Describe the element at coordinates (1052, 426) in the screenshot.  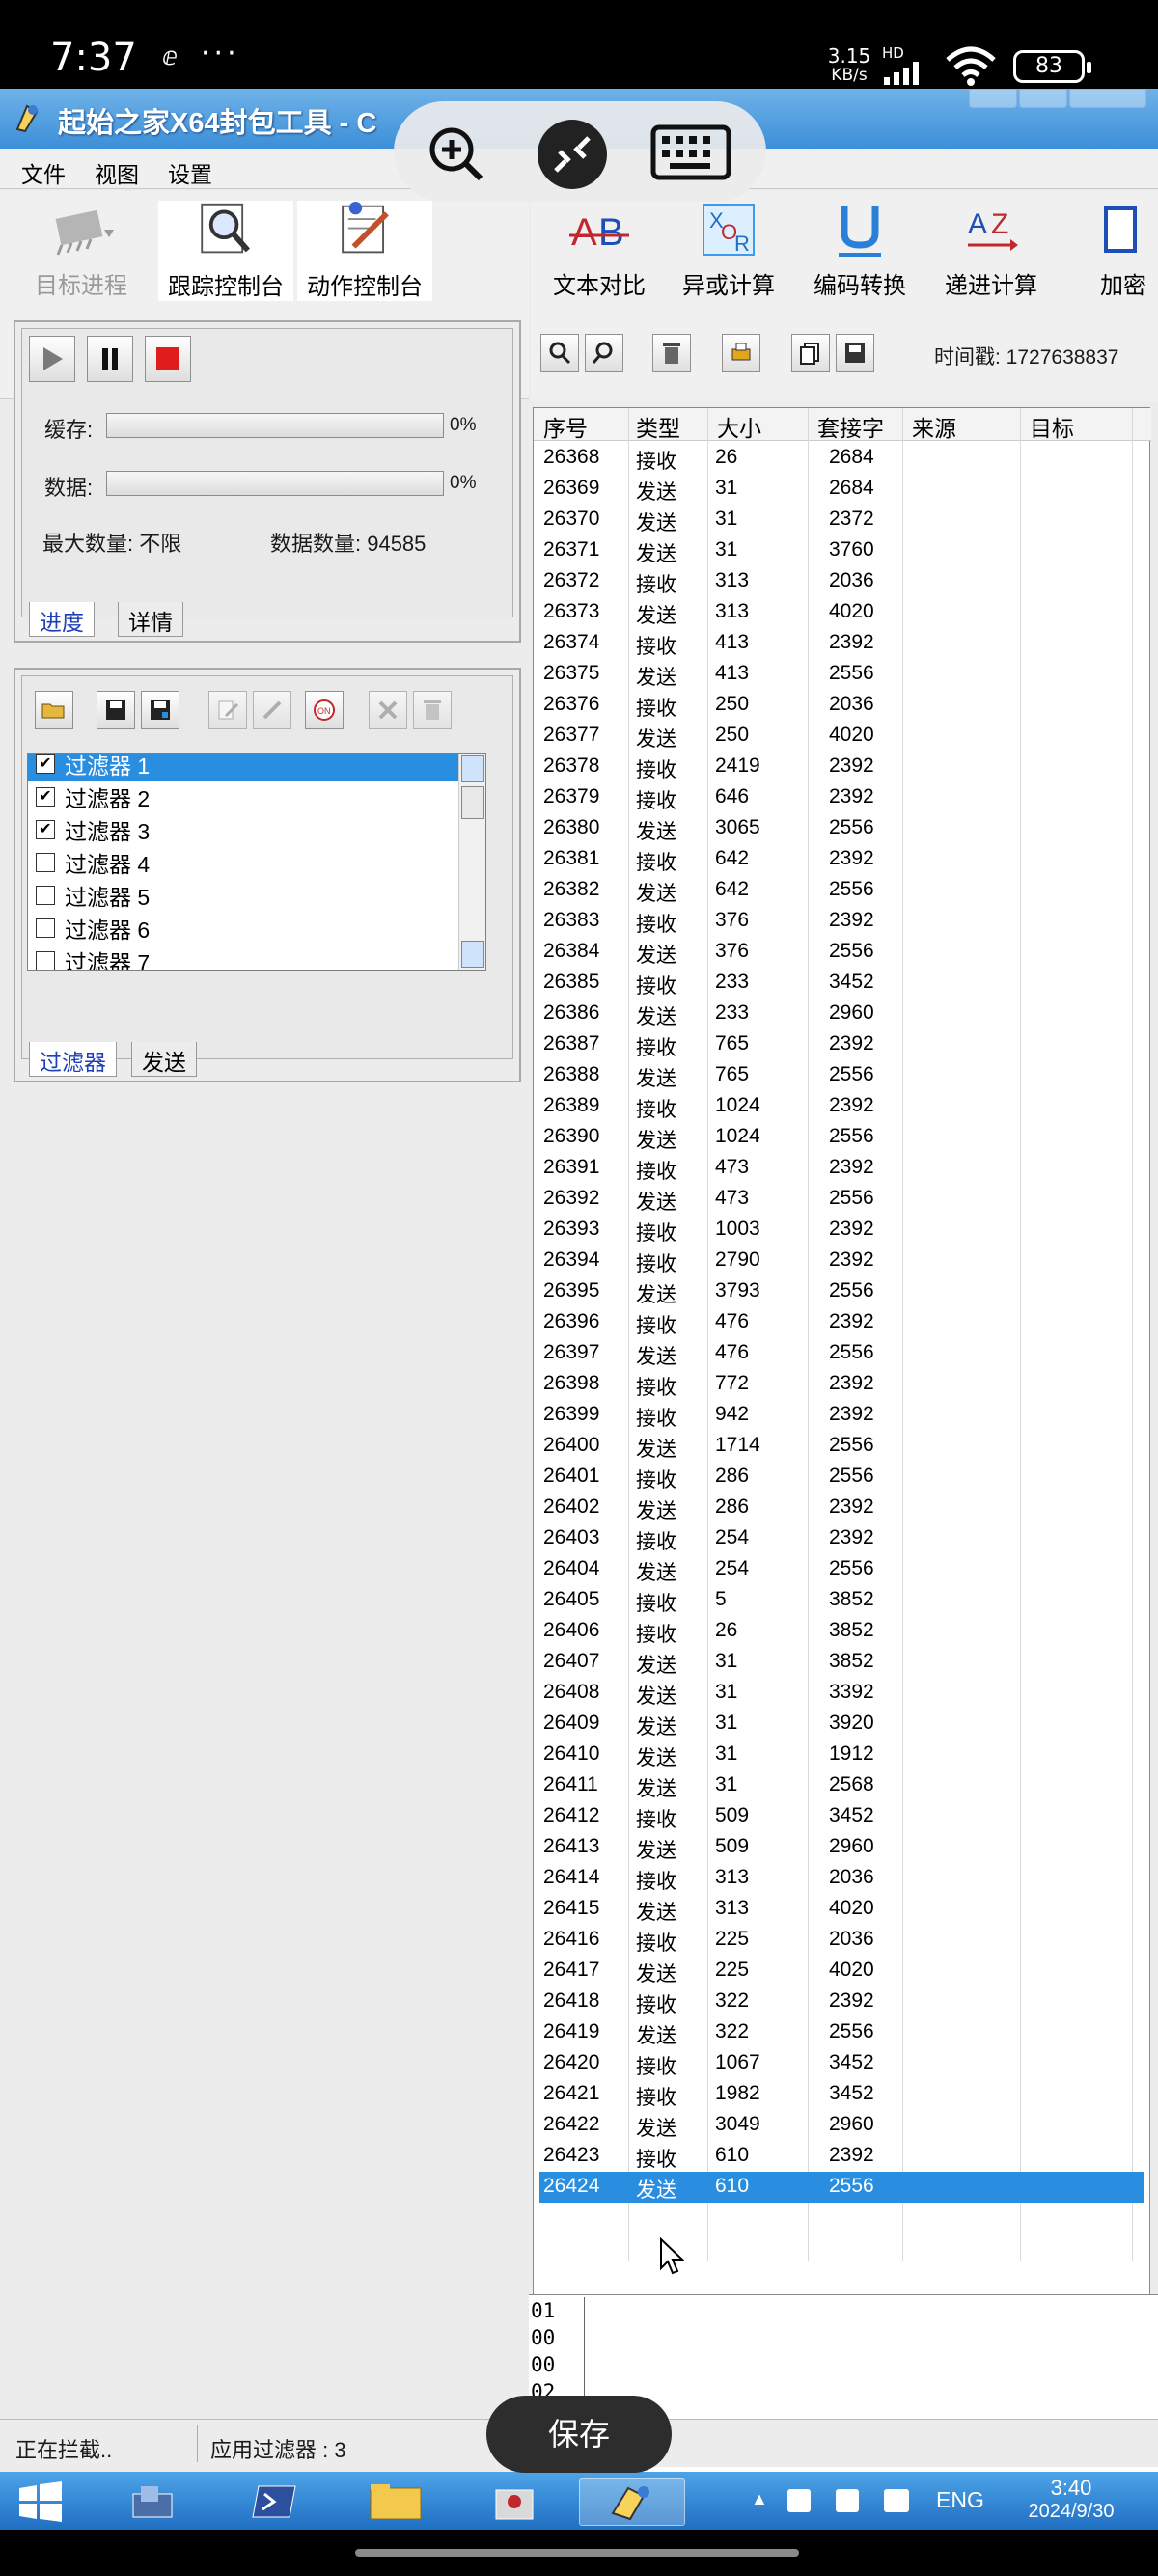
I see `col-target: 目标` at that location.